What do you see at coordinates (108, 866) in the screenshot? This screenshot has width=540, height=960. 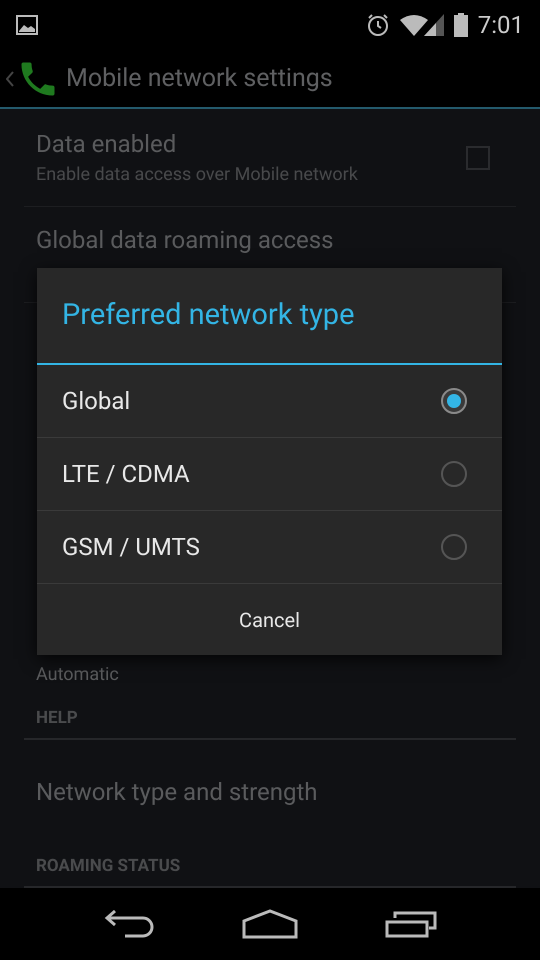 I see `section-header: ROAMING STATUS` at bounding box center [108, 866].